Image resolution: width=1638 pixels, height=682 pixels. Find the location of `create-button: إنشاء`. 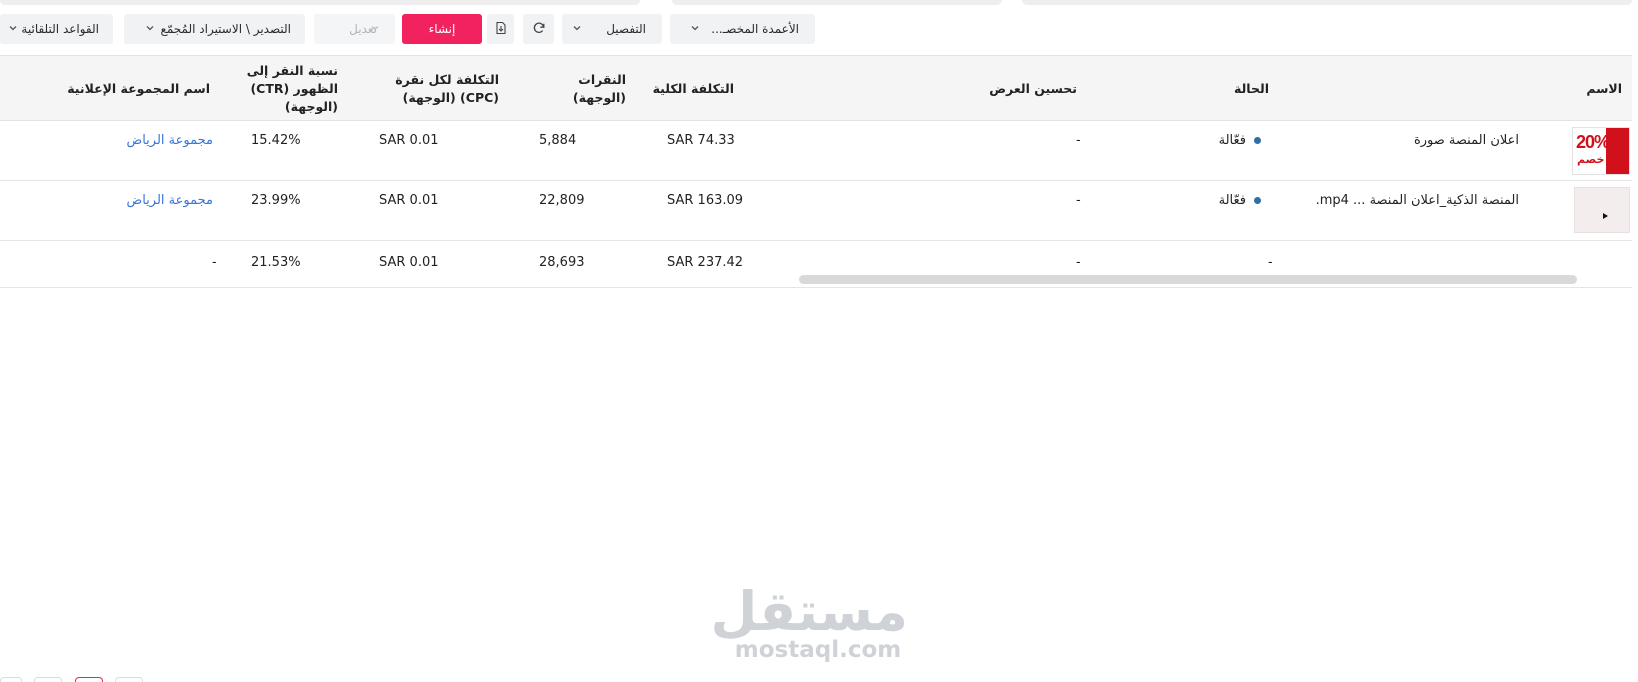

create-button: إنشاء is located at coordinates (442, 29).